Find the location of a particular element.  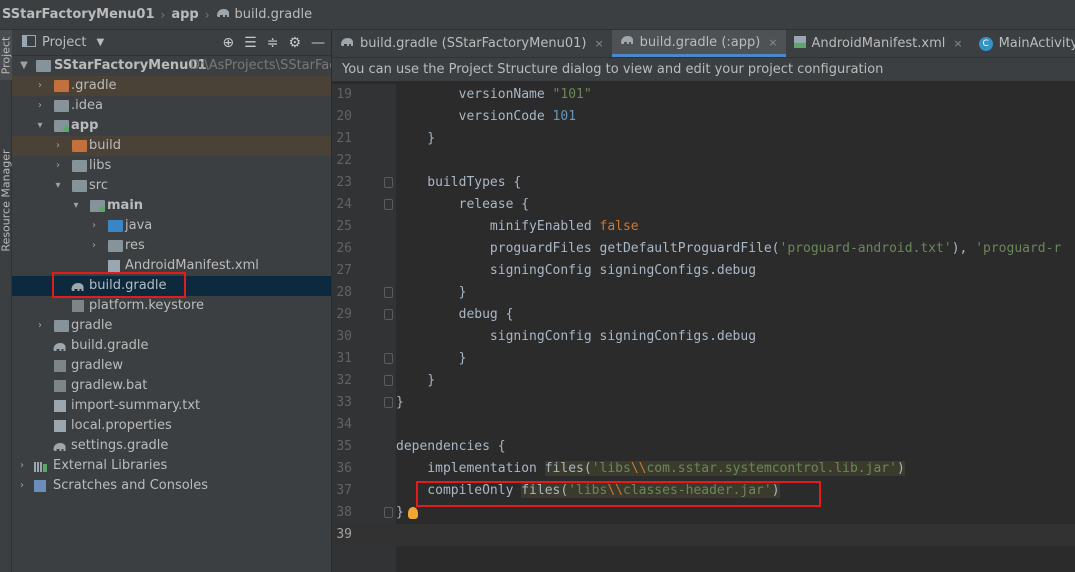

line-number: 21 is located at coordinates (344, 138).